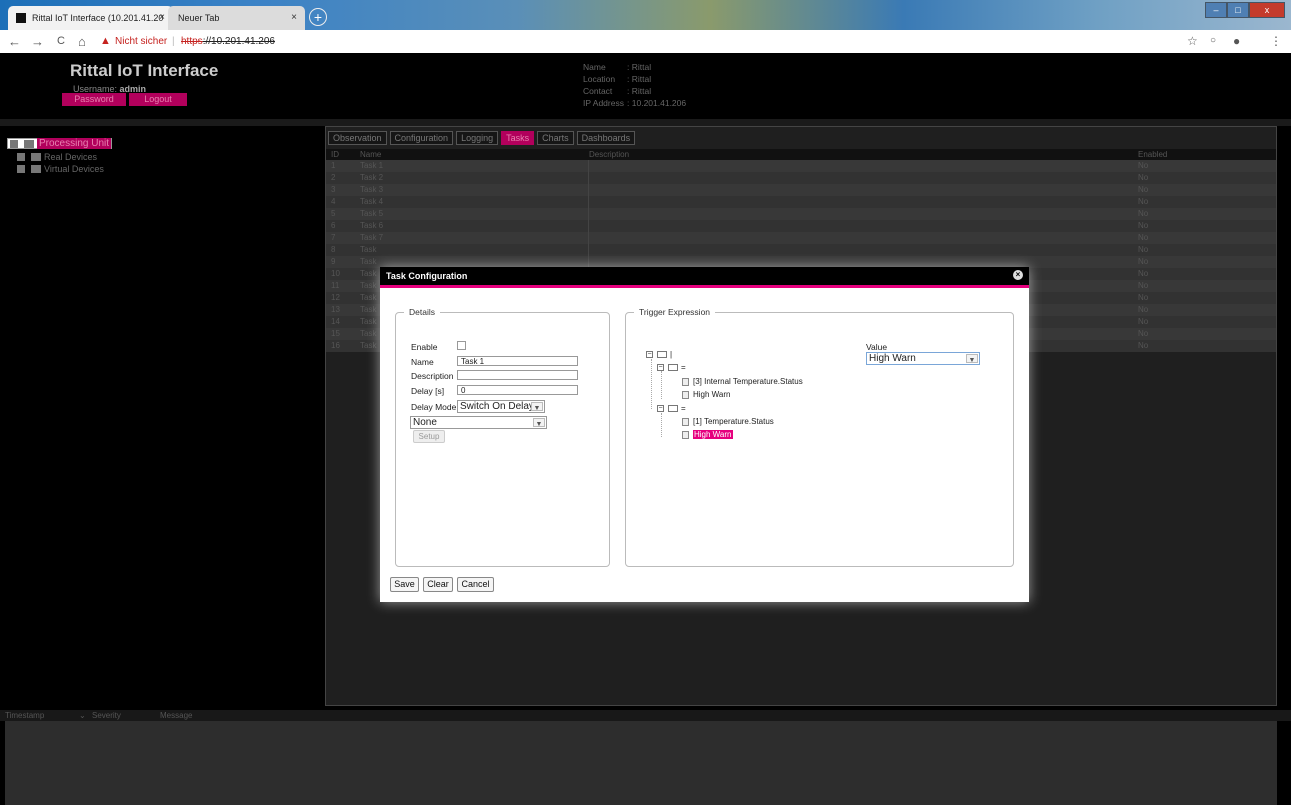 The height and width of the screenshot is (805, 1291). I want to click on cell-name: Task 6, so click(372, 225).